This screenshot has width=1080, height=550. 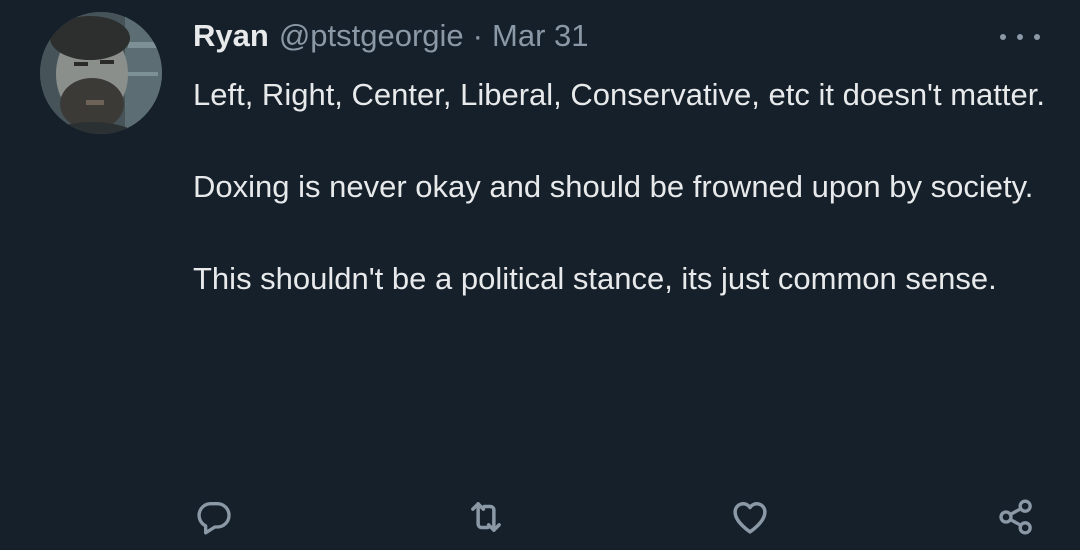 What do you see at coordinates (1016, 517) in the screenshot?
I see `share-icon` at bounding box center [1016, 517].